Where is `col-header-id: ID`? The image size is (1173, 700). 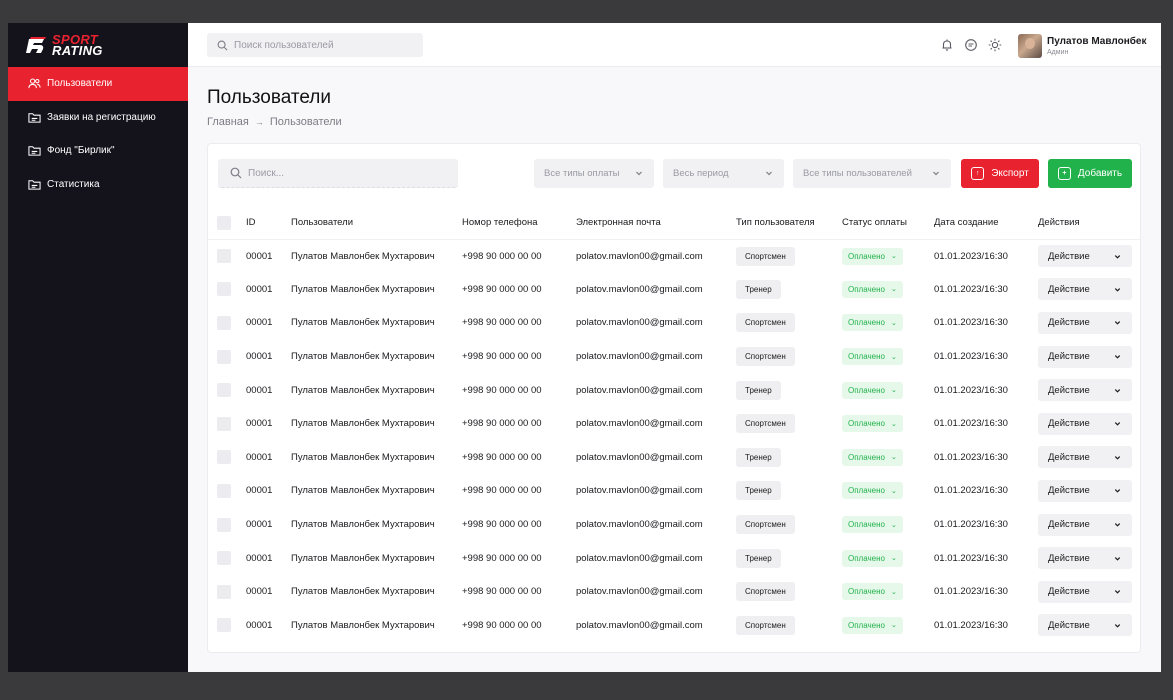
col-header-id: ID is located at coordinates (268, 223).